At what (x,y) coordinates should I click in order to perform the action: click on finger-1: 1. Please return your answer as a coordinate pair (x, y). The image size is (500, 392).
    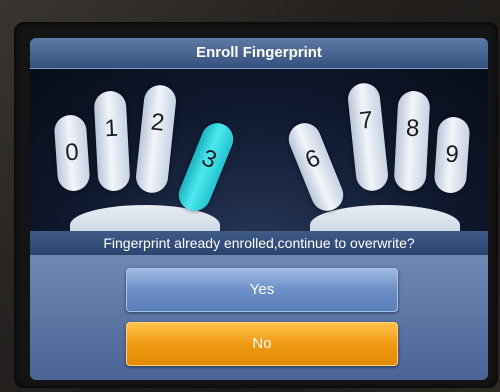
    Looking at the image, I should click on (112, 141).